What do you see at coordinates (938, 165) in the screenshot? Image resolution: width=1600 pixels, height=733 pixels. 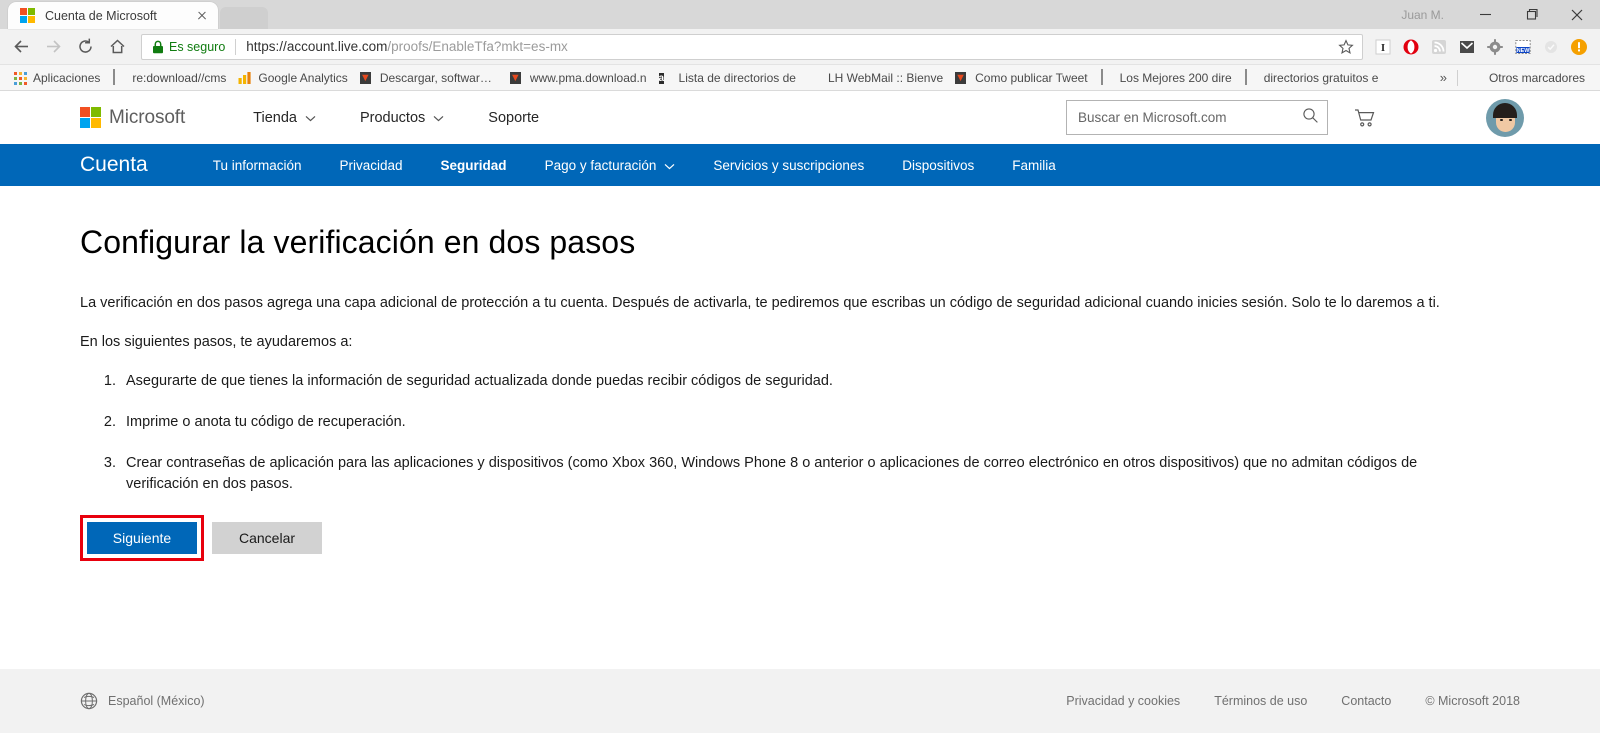 I see `account-nav-item-dispositivos: Dispositivos` at bounding box center [938, 165].